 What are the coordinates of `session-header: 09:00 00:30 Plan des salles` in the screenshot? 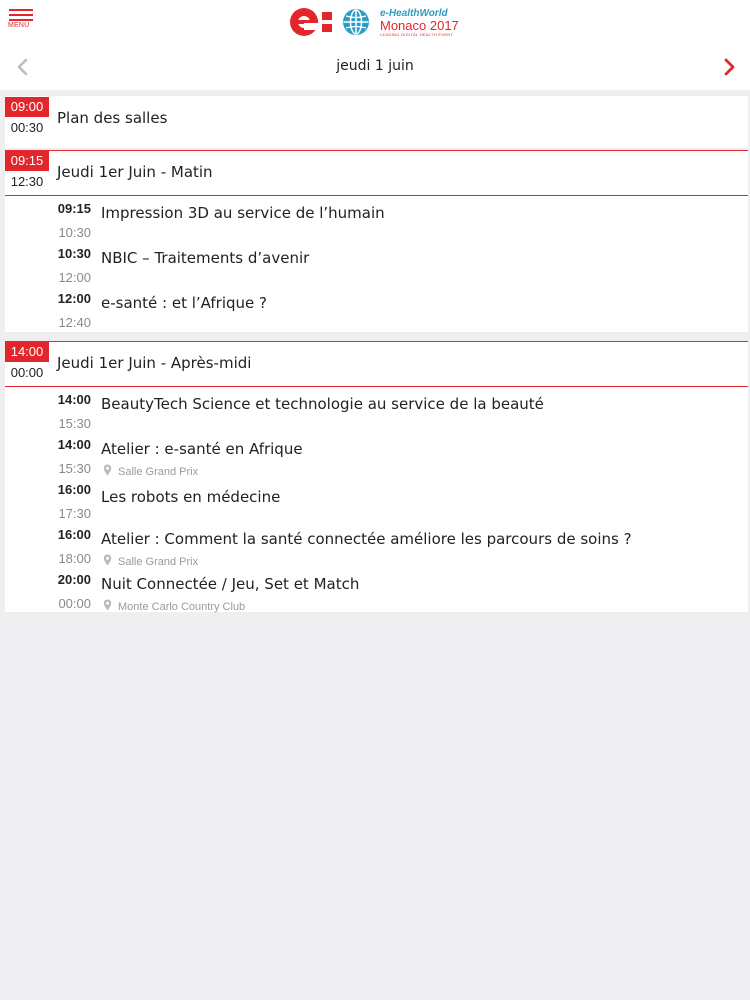 It's located at (376, 119).